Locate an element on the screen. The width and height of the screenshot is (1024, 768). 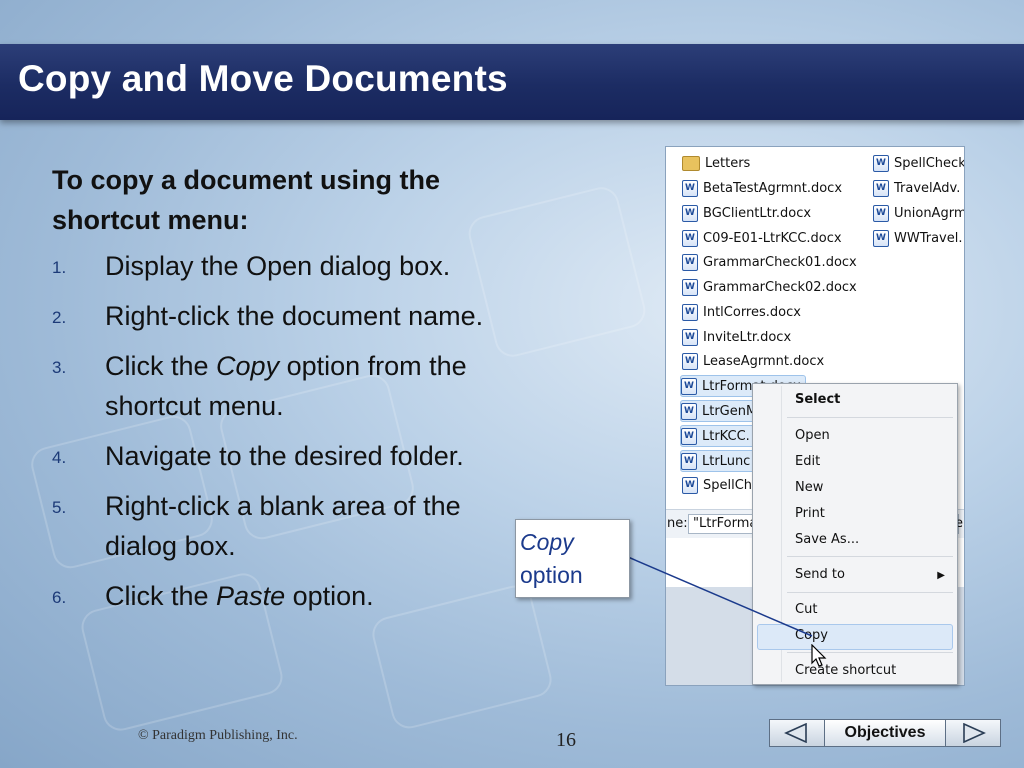
step-number: 3. is located at coordinates (59, 367).